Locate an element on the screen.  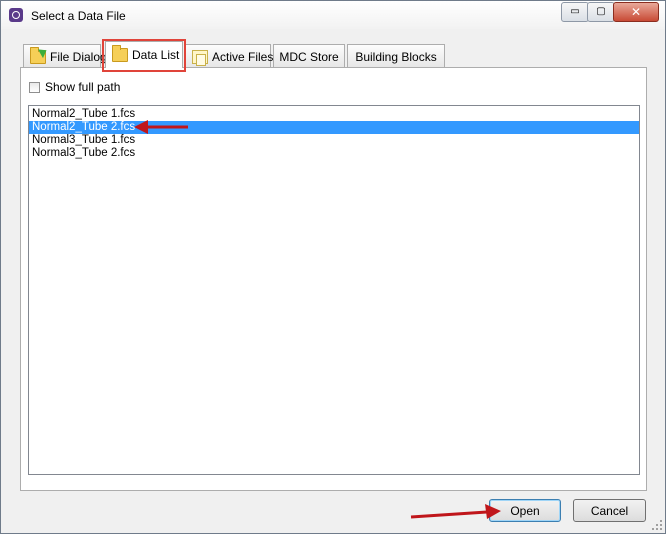
list-item-selected: Normal2_Tube 2.fcs is located at coordinates (334, 127).